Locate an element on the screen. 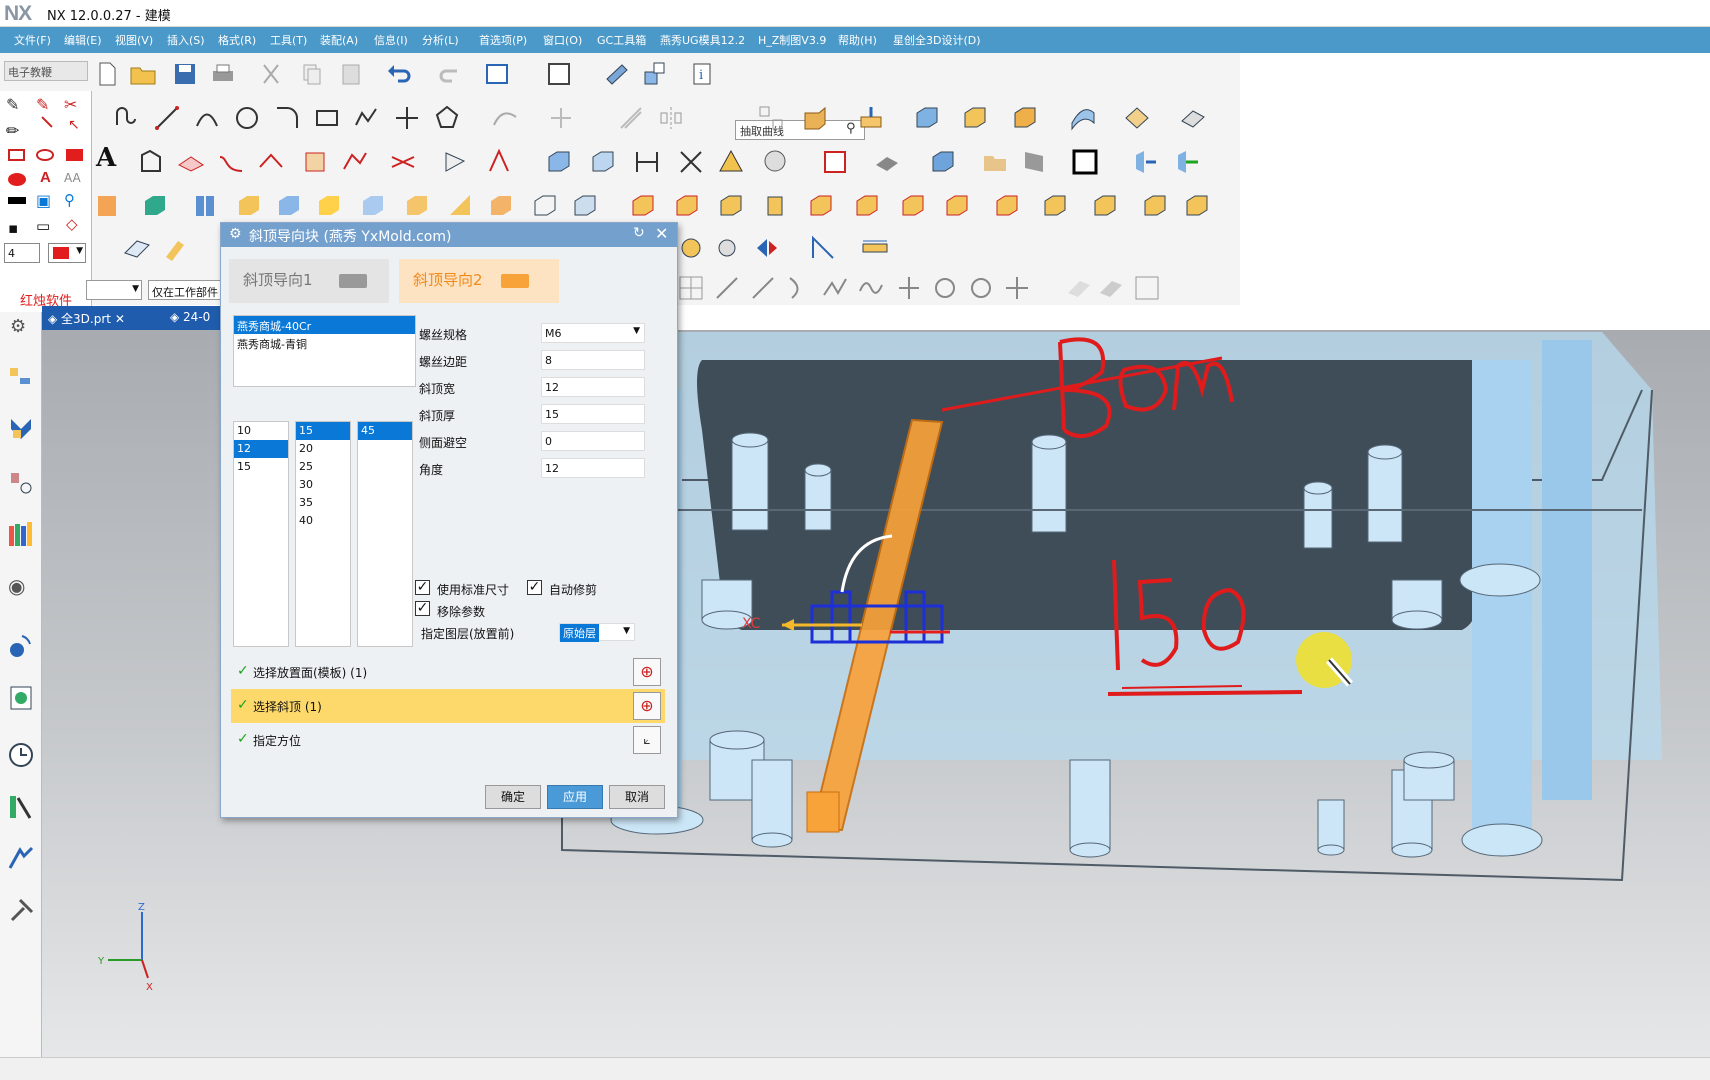  draft-angle-icon is located at coordinates (823, 248).